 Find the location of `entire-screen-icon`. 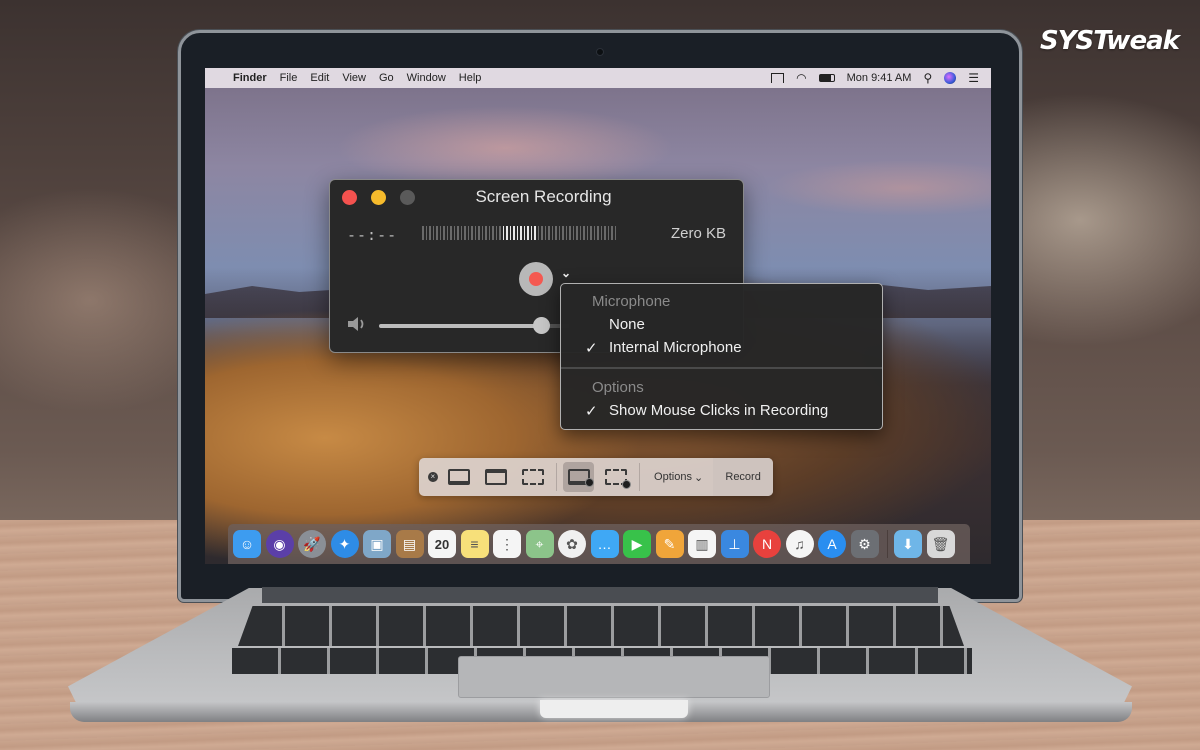

entire-screen-icon is located at coordinates (459, 477).